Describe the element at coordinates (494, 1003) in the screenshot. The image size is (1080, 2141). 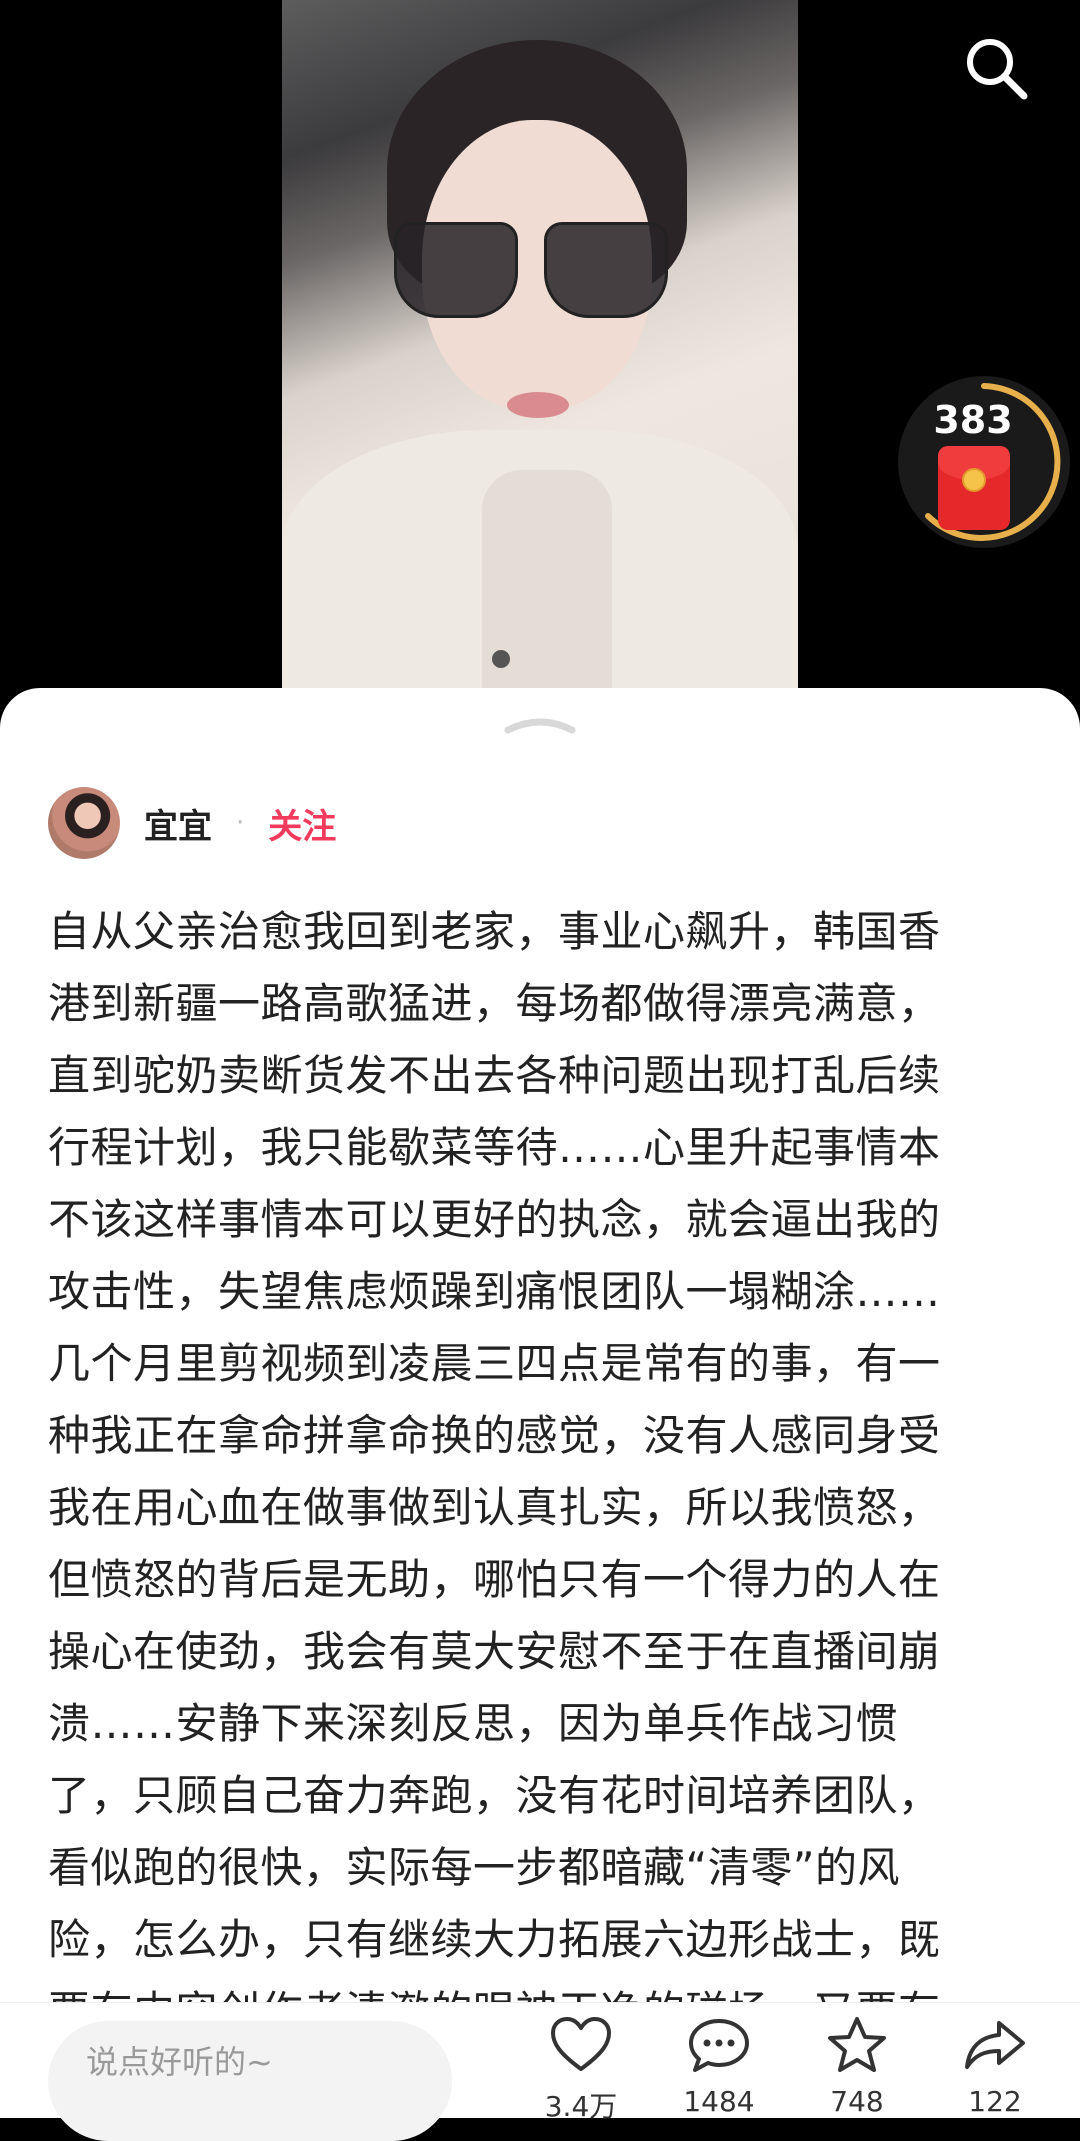
I see `post-line: 港到新疆一路高歌猛进，每场都做得漂亮满意，` at that location.